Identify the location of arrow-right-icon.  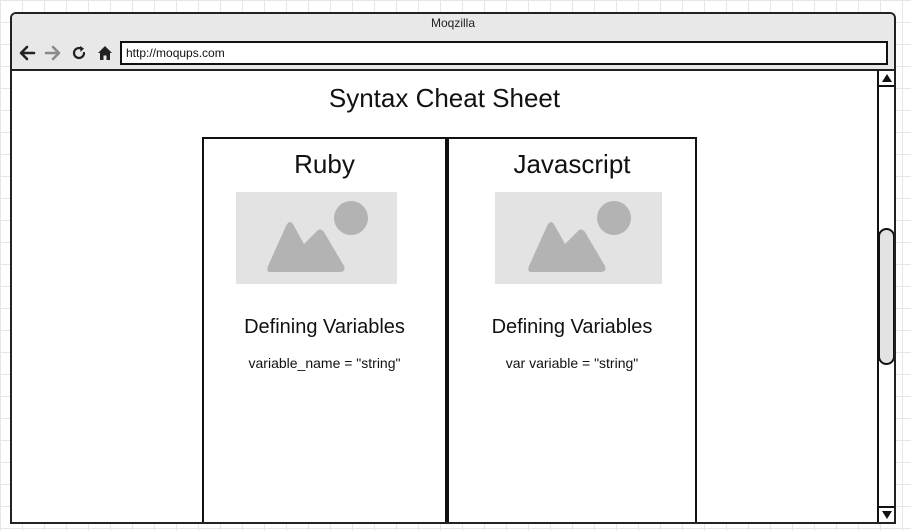
(52, 53).